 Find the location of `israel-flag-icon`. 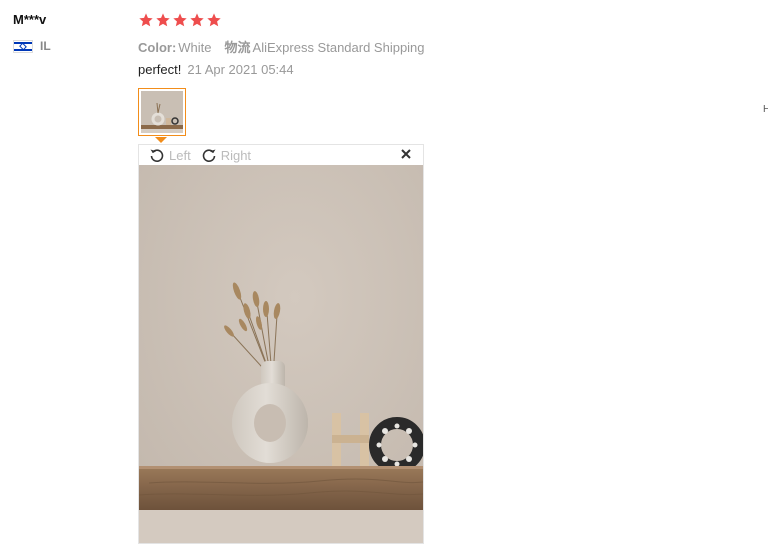

israel-flag-icon is located at coordinates (23, 46).